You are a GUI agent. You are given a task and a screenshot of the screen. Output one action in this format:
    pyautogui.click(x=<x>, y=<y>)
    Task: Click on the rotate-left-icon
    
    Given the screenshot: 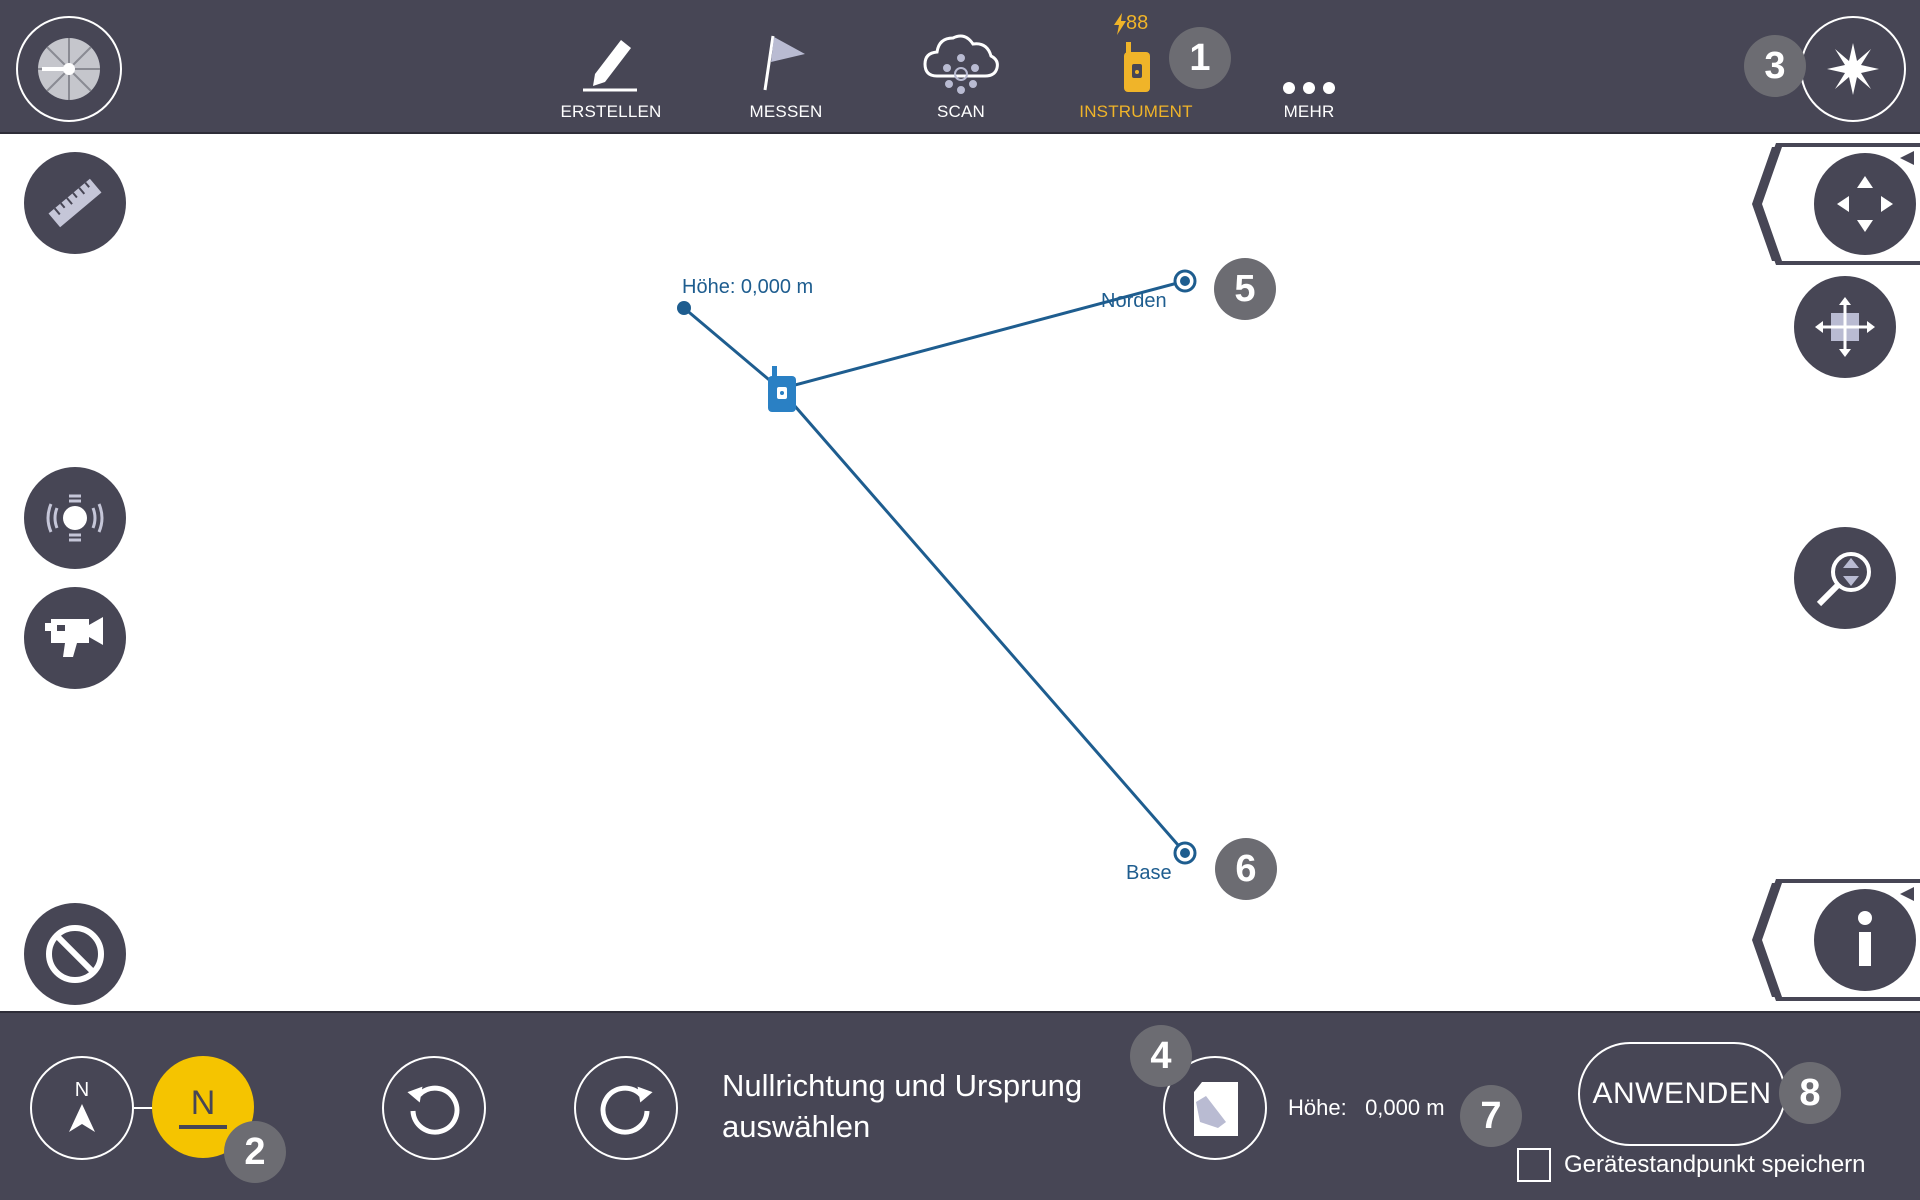 What is the action you would take?
    pyautogui.click(x=433, y=1110)
    